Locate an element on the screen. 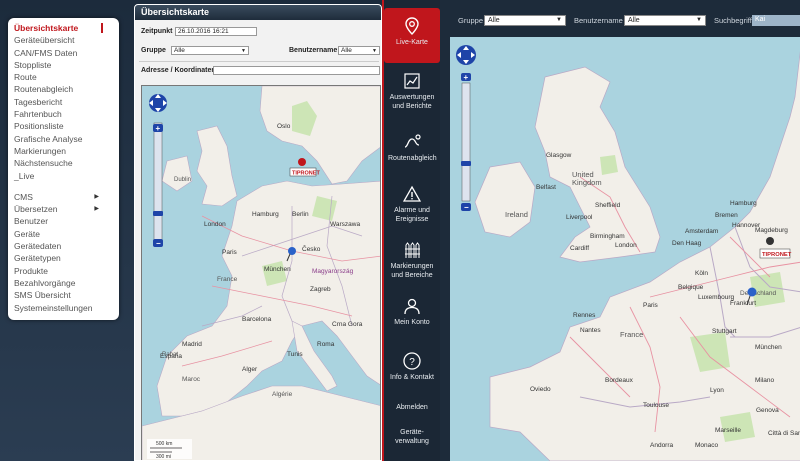 This screenshot has height=461, width=800. menu-item-label: Produkte is located at coordinates (31, 270).